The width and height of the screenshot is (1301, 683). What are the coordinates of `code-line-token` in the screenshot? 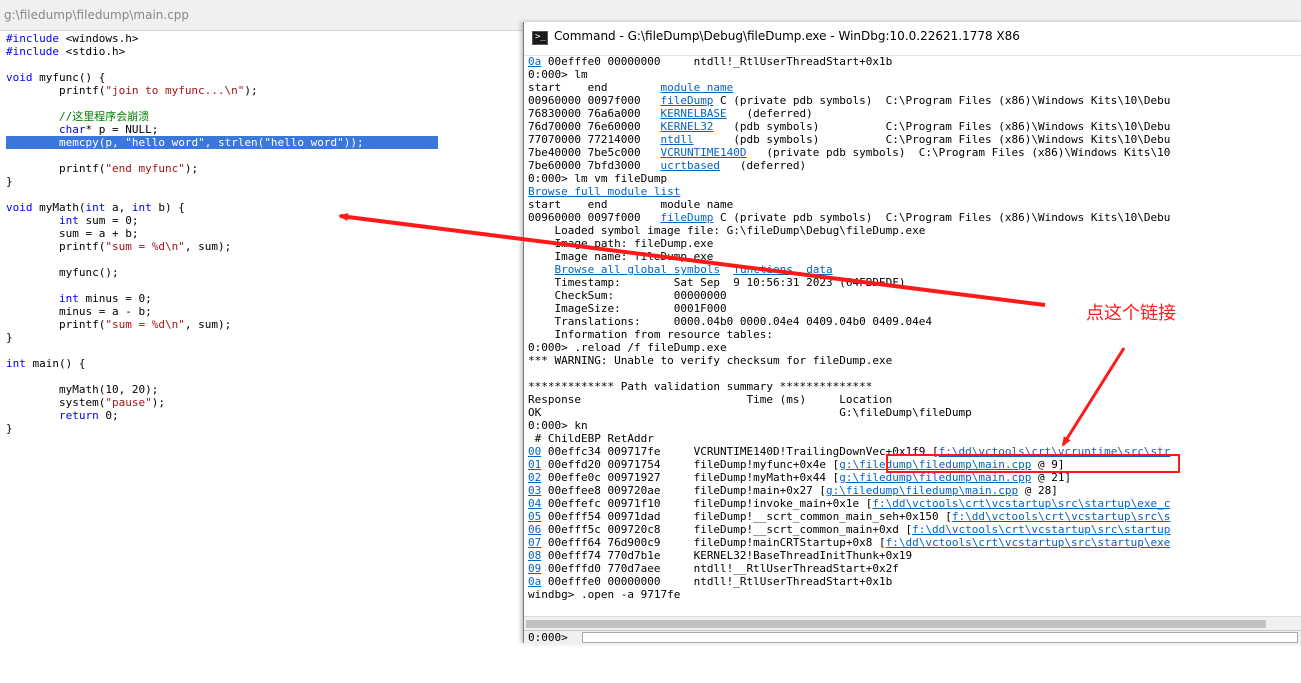 It's located at (32, 129).